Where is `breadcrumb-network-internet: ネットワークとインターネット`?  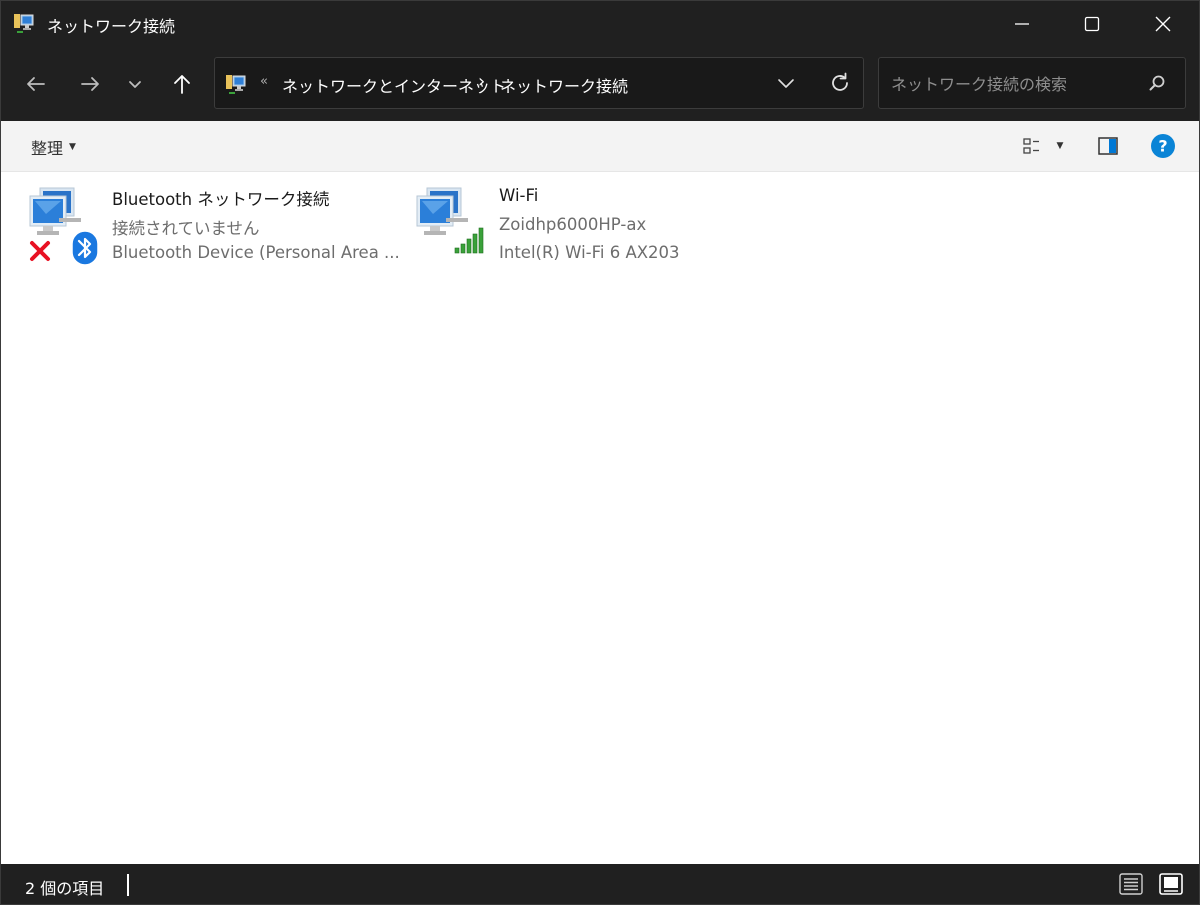 breadcrumb-network-internet: ネットワークとインターネット is located at coordinates (394, 85).